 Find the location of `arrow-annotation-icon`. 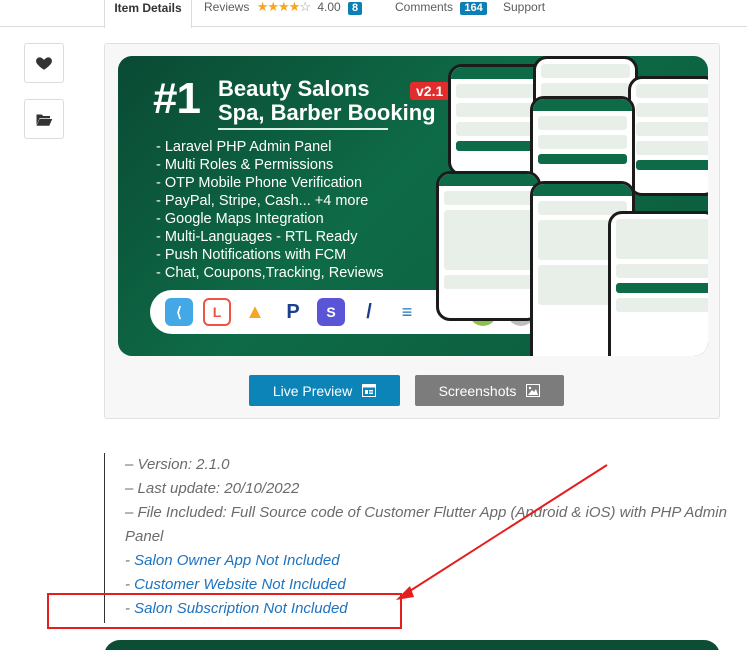

arrow-annotation-icon is located at coordinates (502, 532).